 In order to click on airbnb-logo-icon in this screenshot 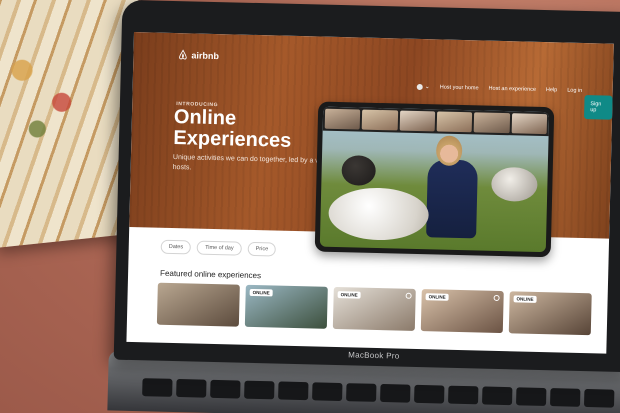, I will do `click(183, 54)`.